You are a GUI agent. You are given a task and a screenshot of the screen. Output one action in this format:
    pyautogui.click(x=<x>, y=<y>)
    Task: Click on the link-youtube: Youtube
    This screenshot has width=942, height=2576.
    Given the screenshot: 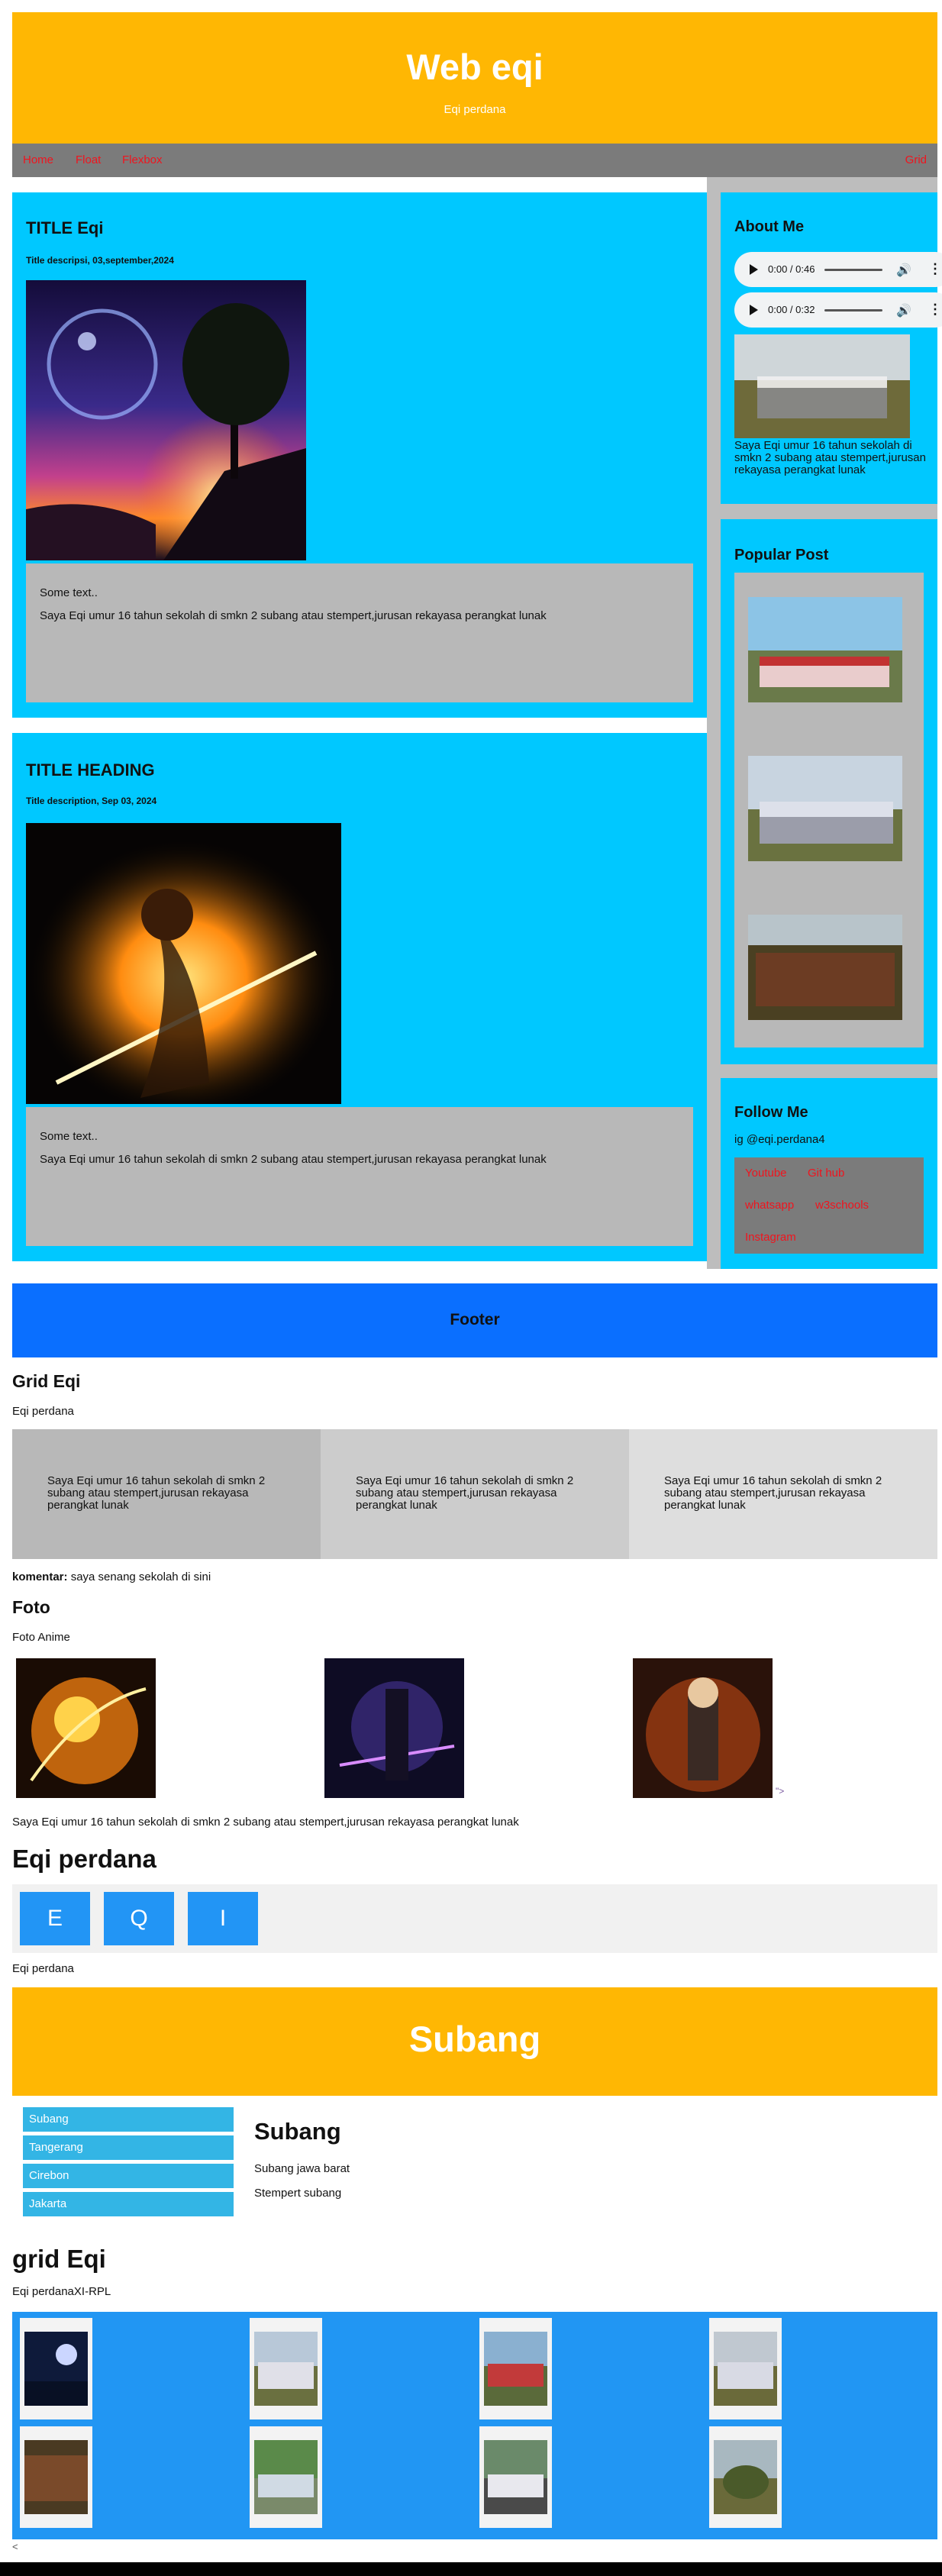 What is the action you would take?
    pyautogui.click(x=766, y=1173)
    